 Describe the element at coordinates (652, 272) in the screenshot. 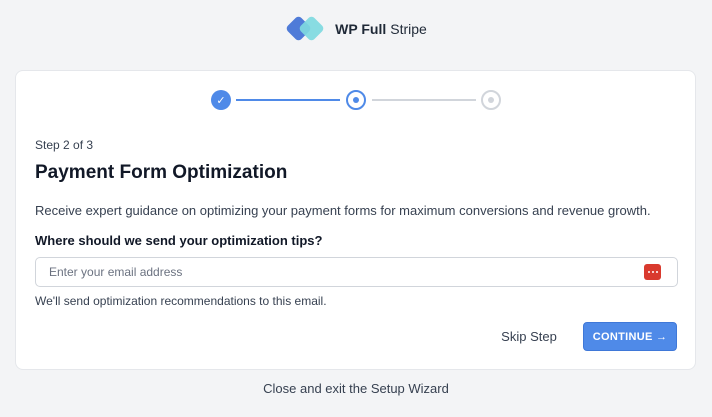

I see `password-manager-icon` at that location.